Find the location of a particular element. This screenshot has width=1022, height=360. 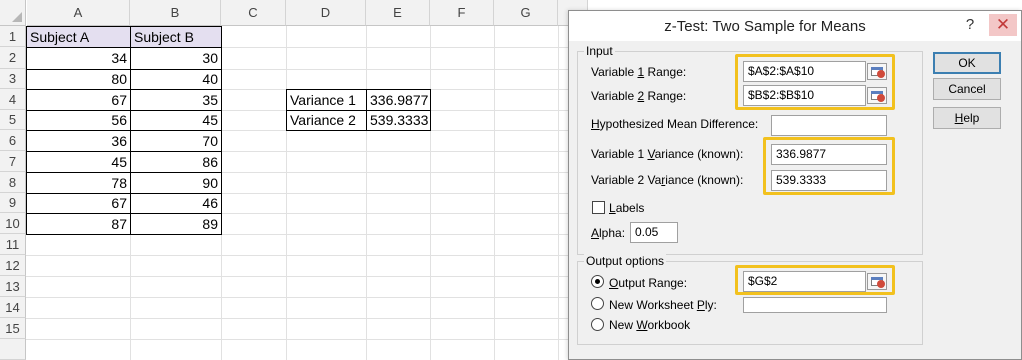

ok-button: OK is located at coordinates (967, 63).